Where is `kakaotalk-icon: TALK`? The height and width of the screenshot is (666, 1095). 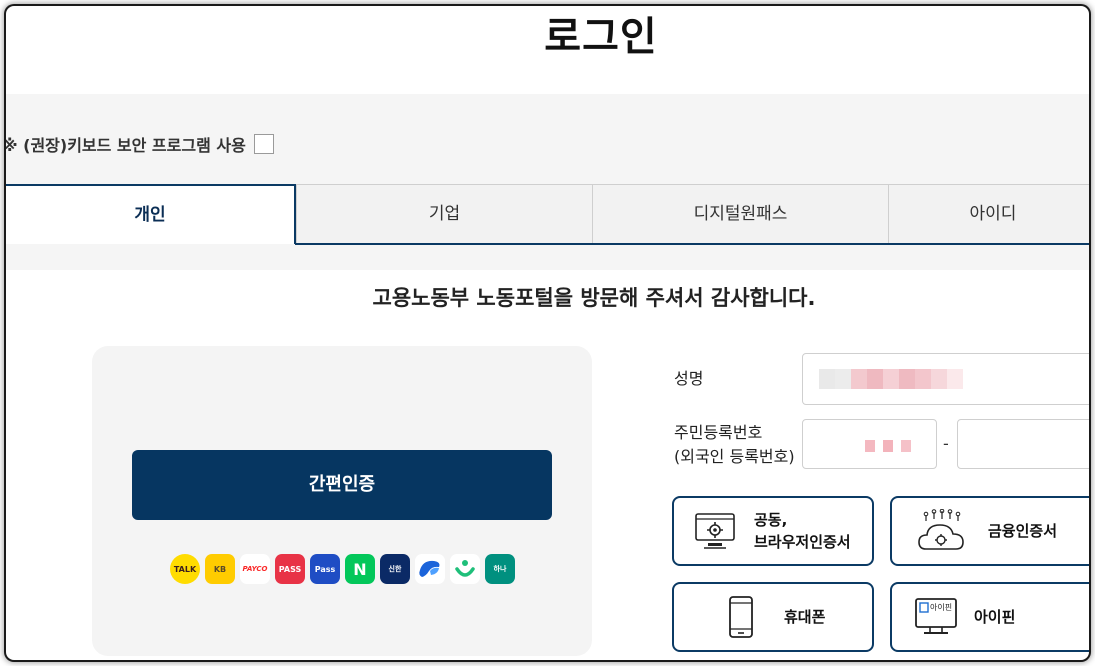
kakaotalk-icon: TALK is located at coordinates (185, 569).